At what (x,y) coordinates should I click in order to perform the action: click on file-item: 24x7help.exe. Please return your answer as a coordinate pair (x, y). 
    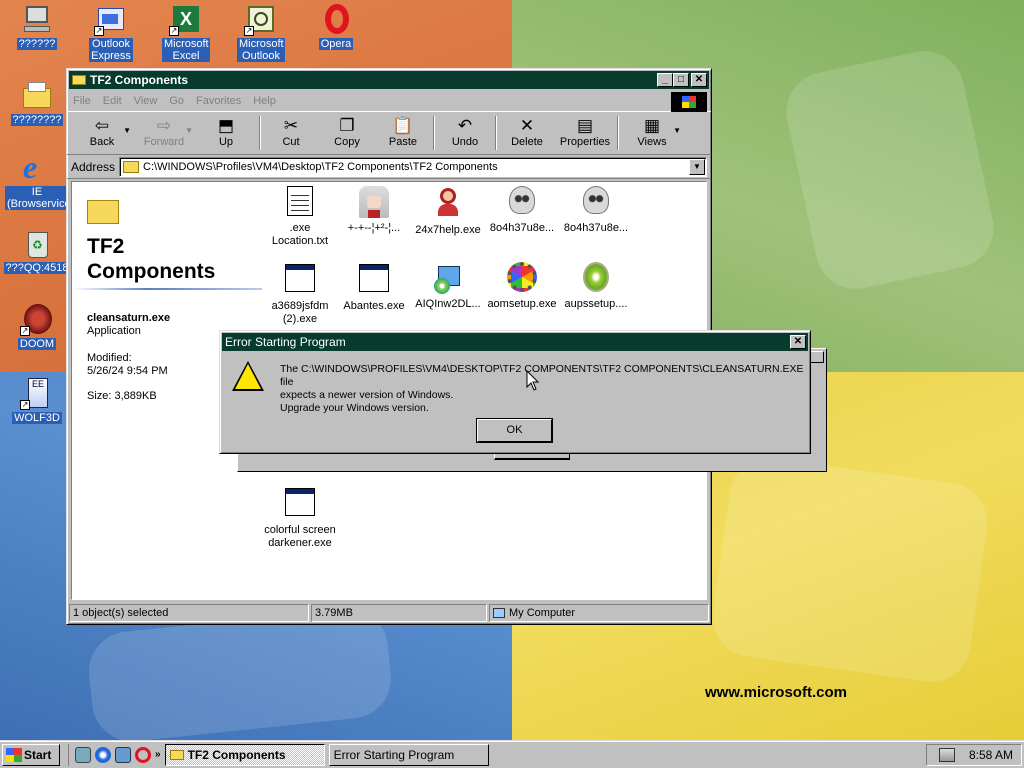
    Looking at the image, I should click on (448, 211).